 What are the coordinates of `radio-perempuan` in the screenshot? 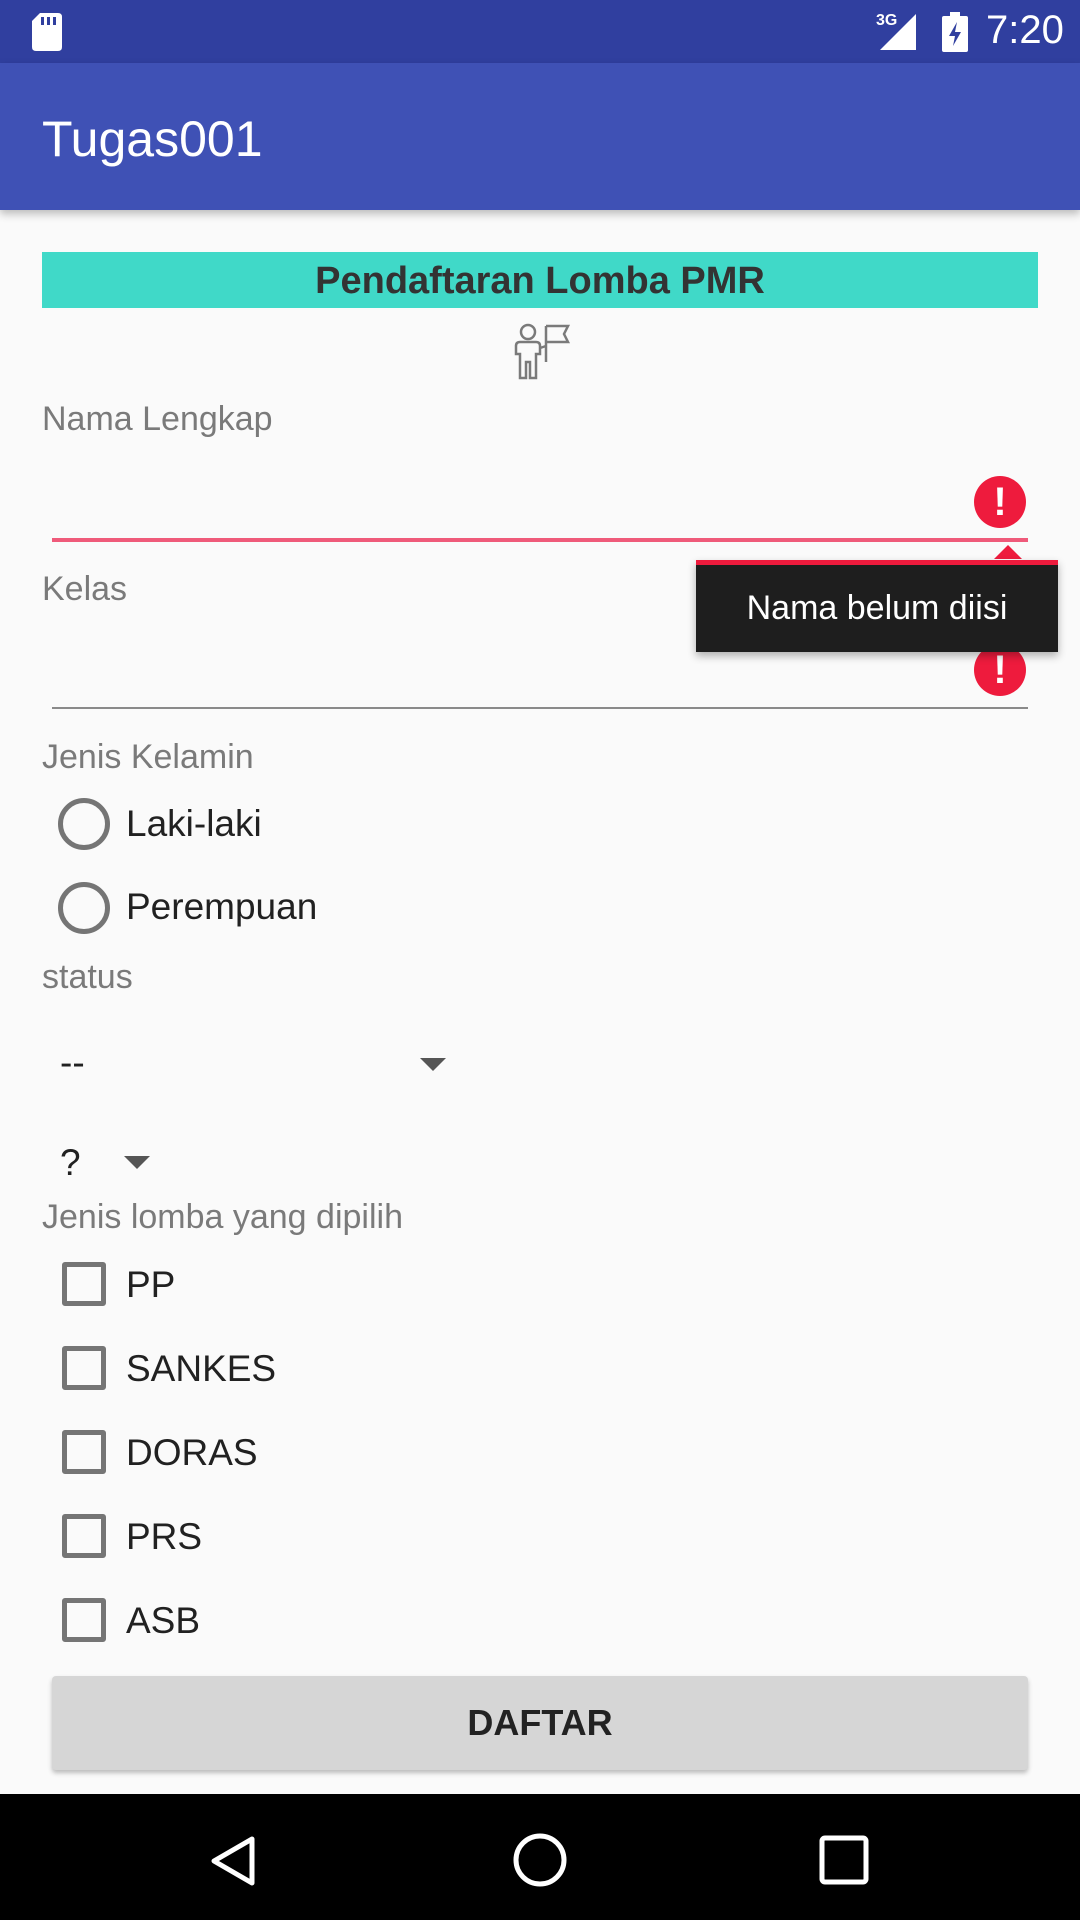 It's located at (84, 908).